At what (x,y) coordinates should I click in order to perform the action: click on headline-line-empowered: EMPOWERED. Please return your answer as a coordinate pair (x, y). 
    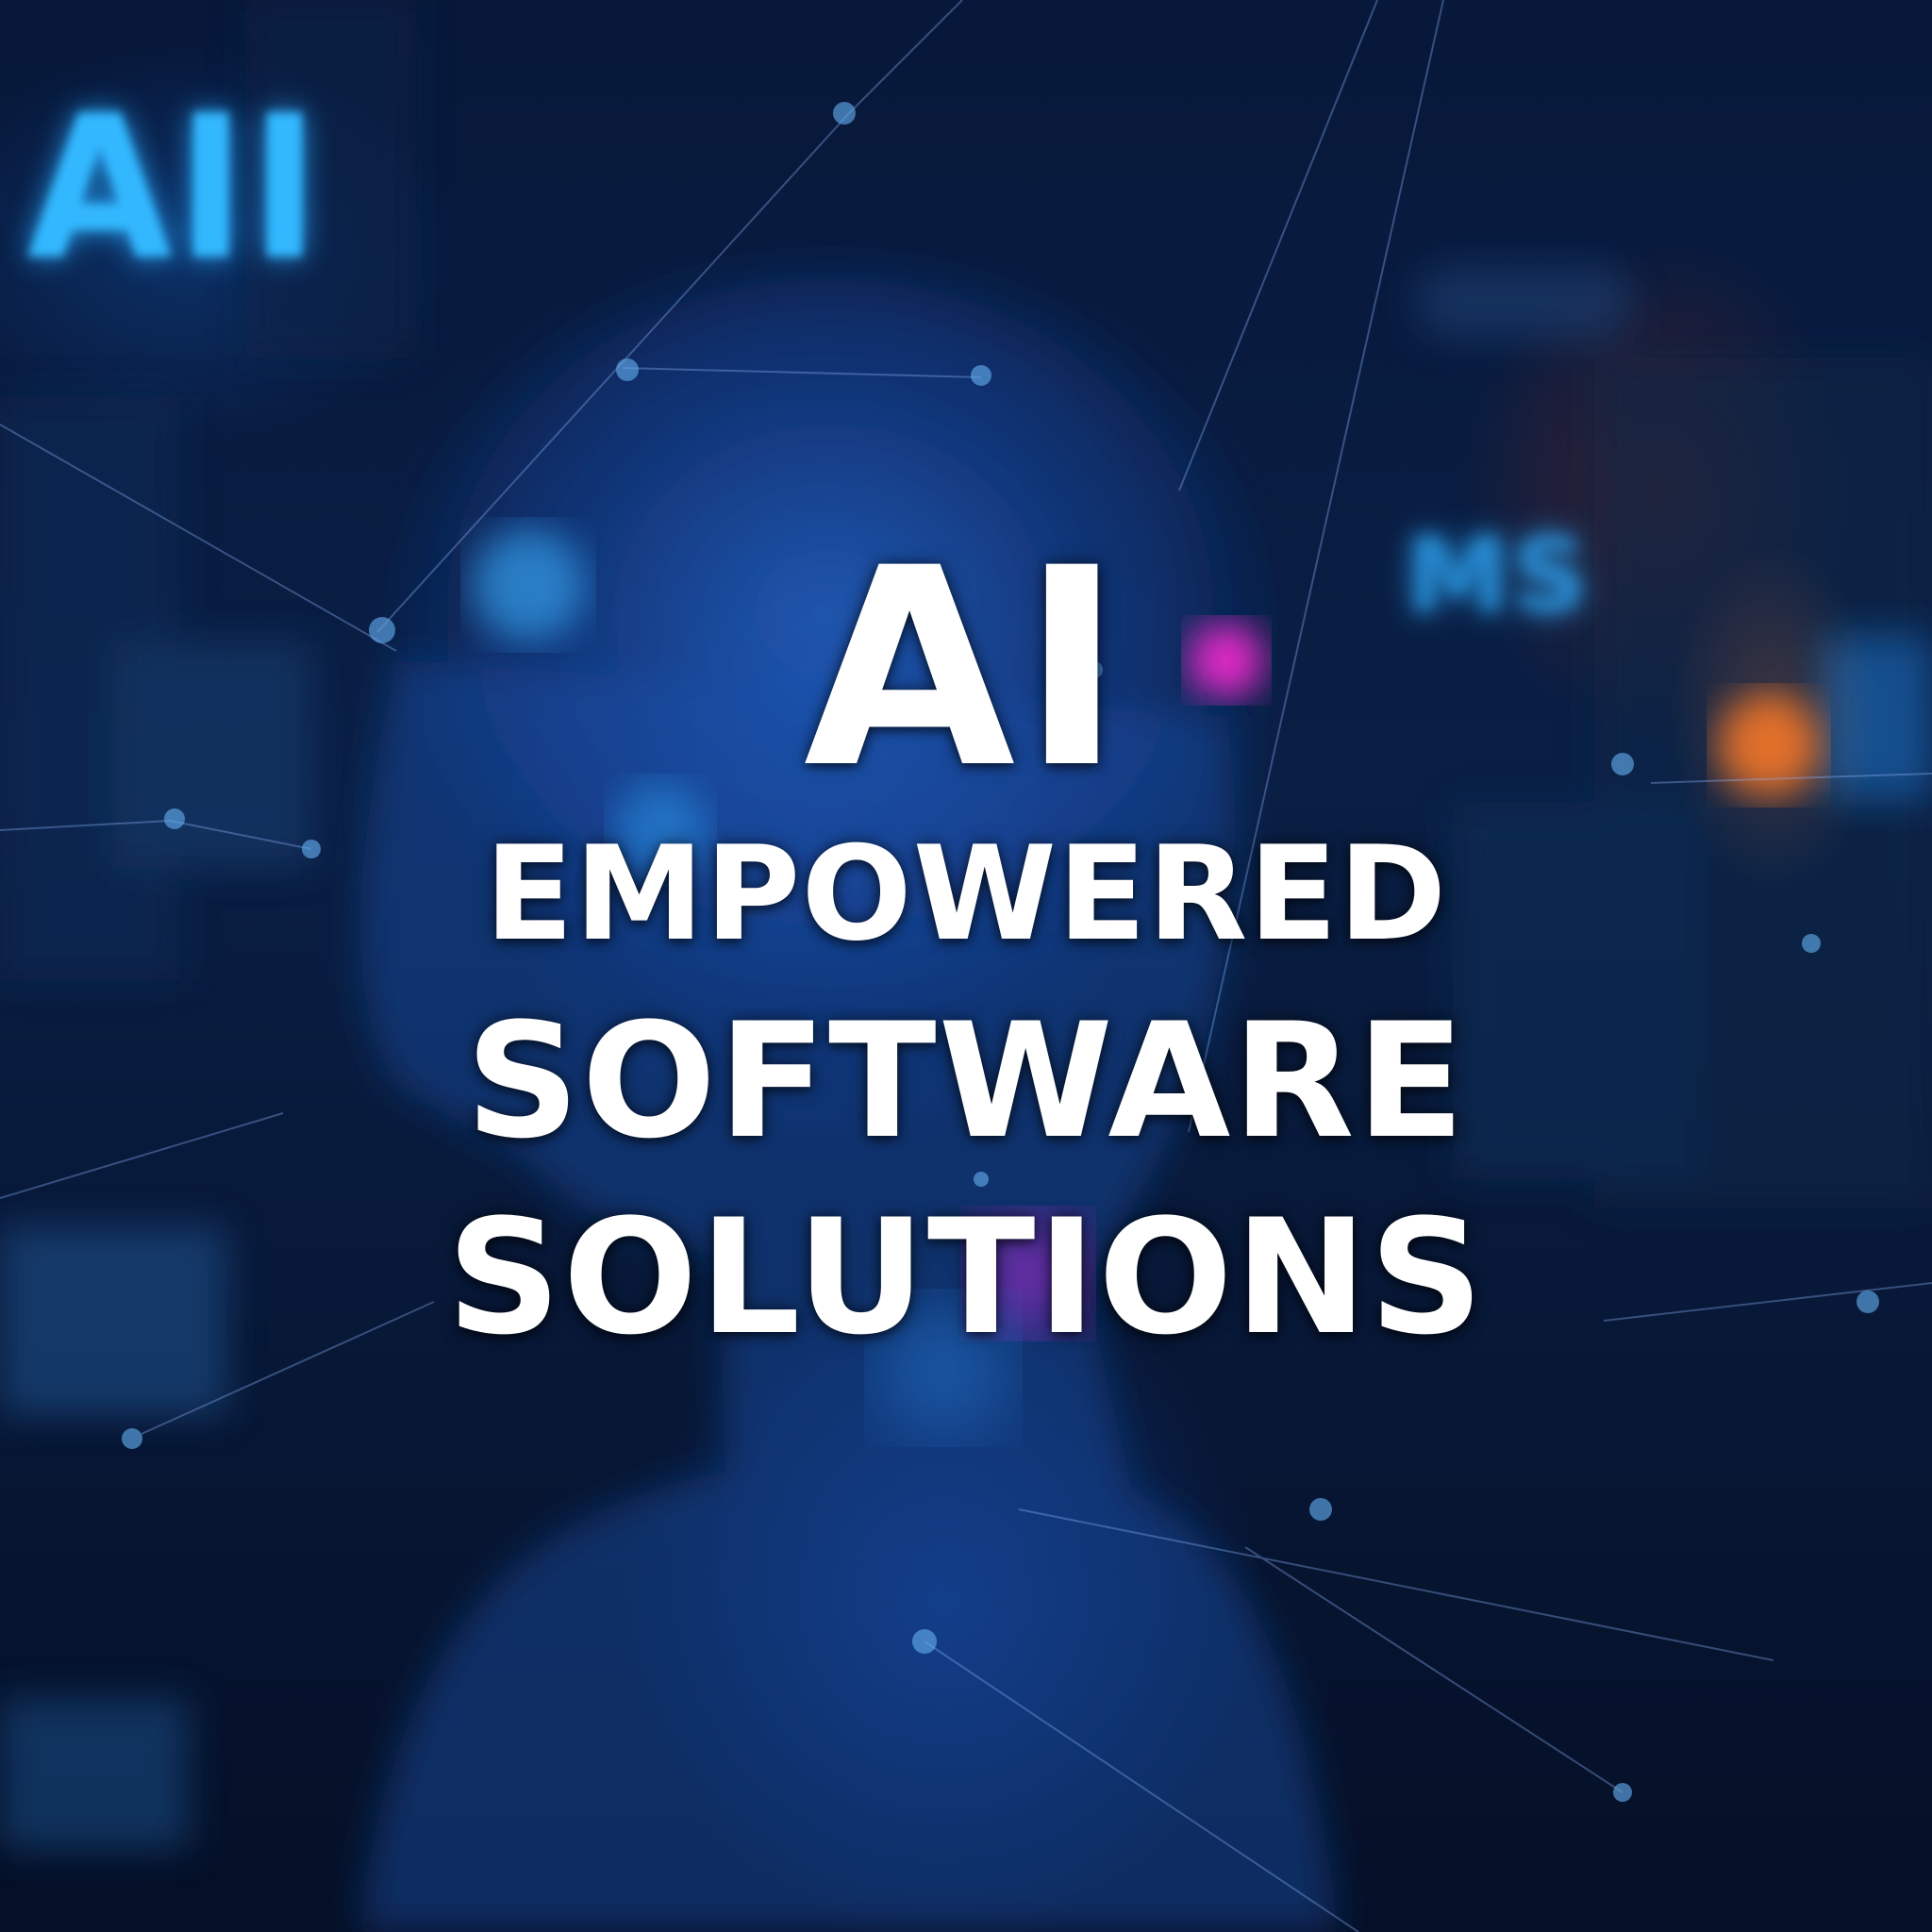
    Looking at the image, I should click on (966, 894).